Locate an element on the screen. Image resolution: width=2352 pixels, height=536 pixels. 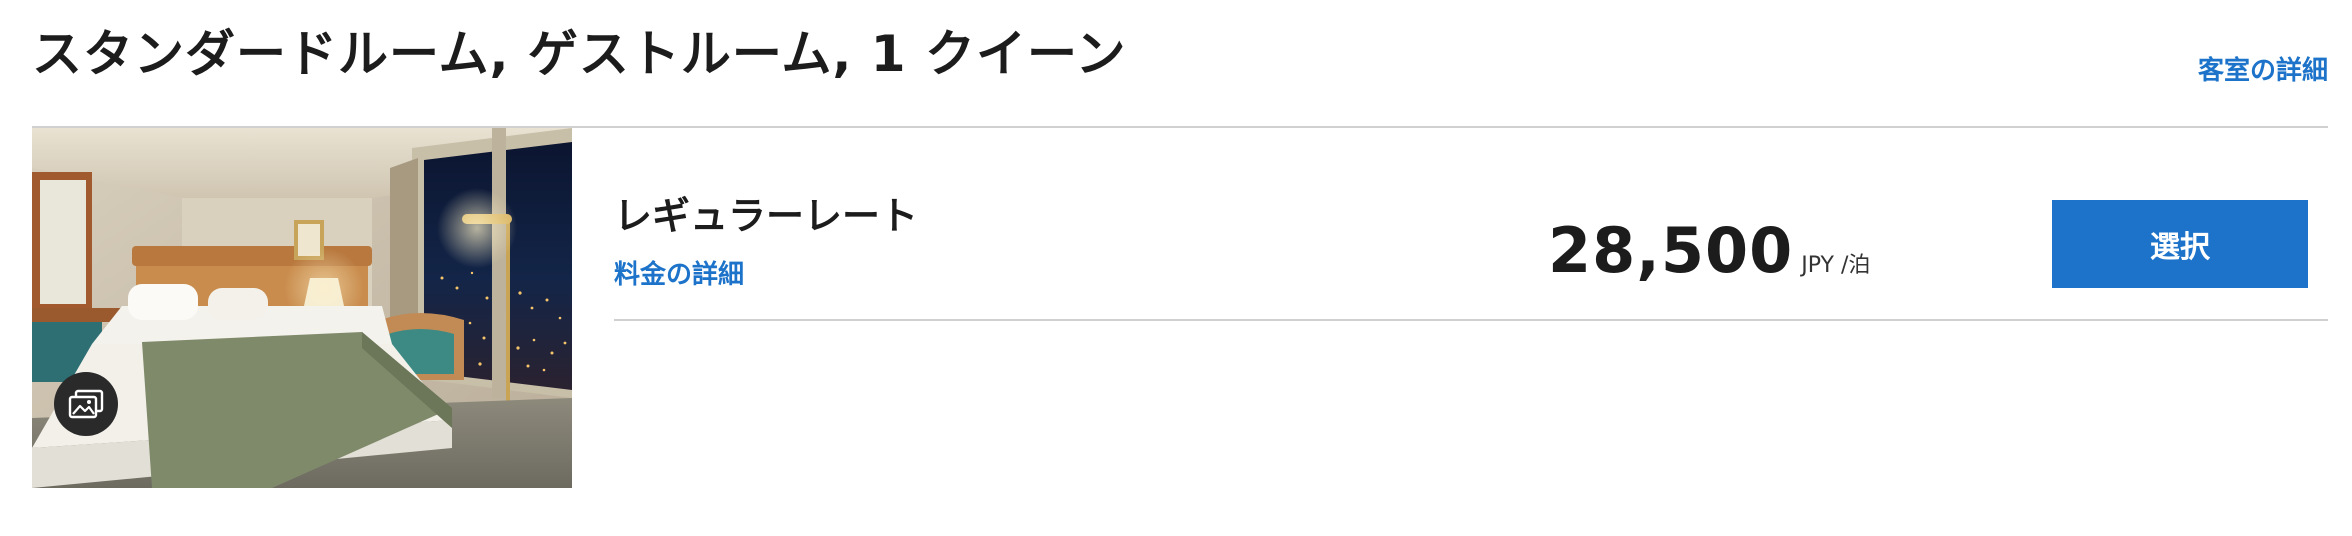
divider is located at coordinates (1471, 320).